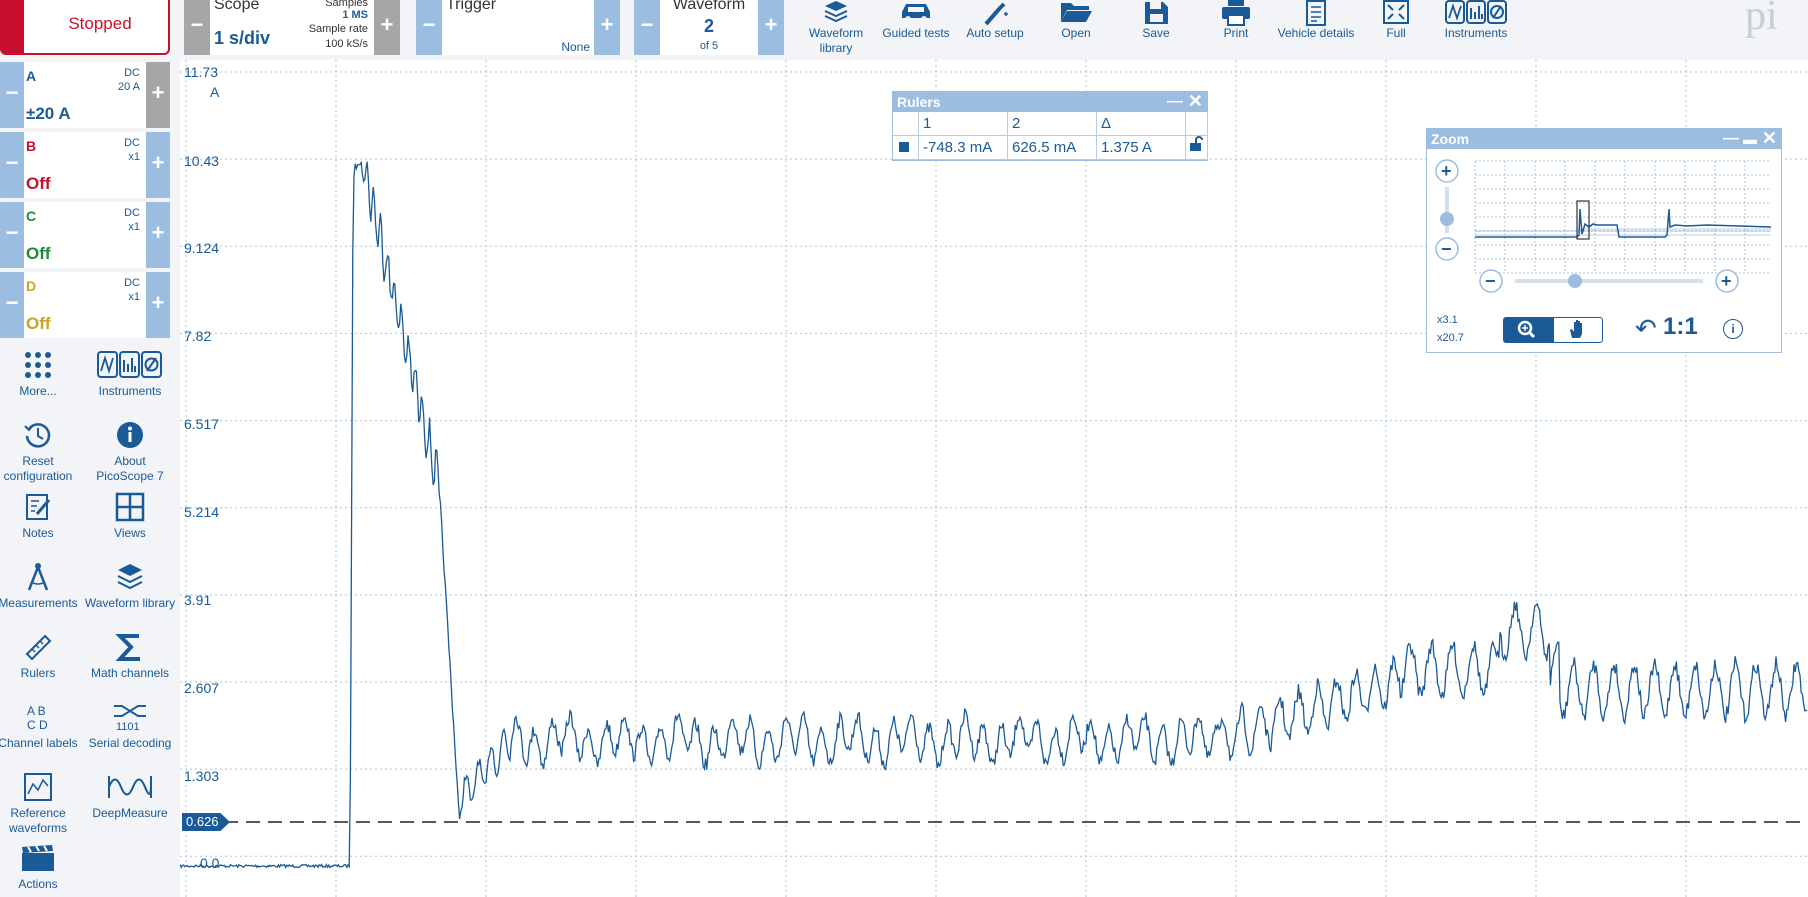  I want to click on channel-d-range-increase: +, so click(158, 305).